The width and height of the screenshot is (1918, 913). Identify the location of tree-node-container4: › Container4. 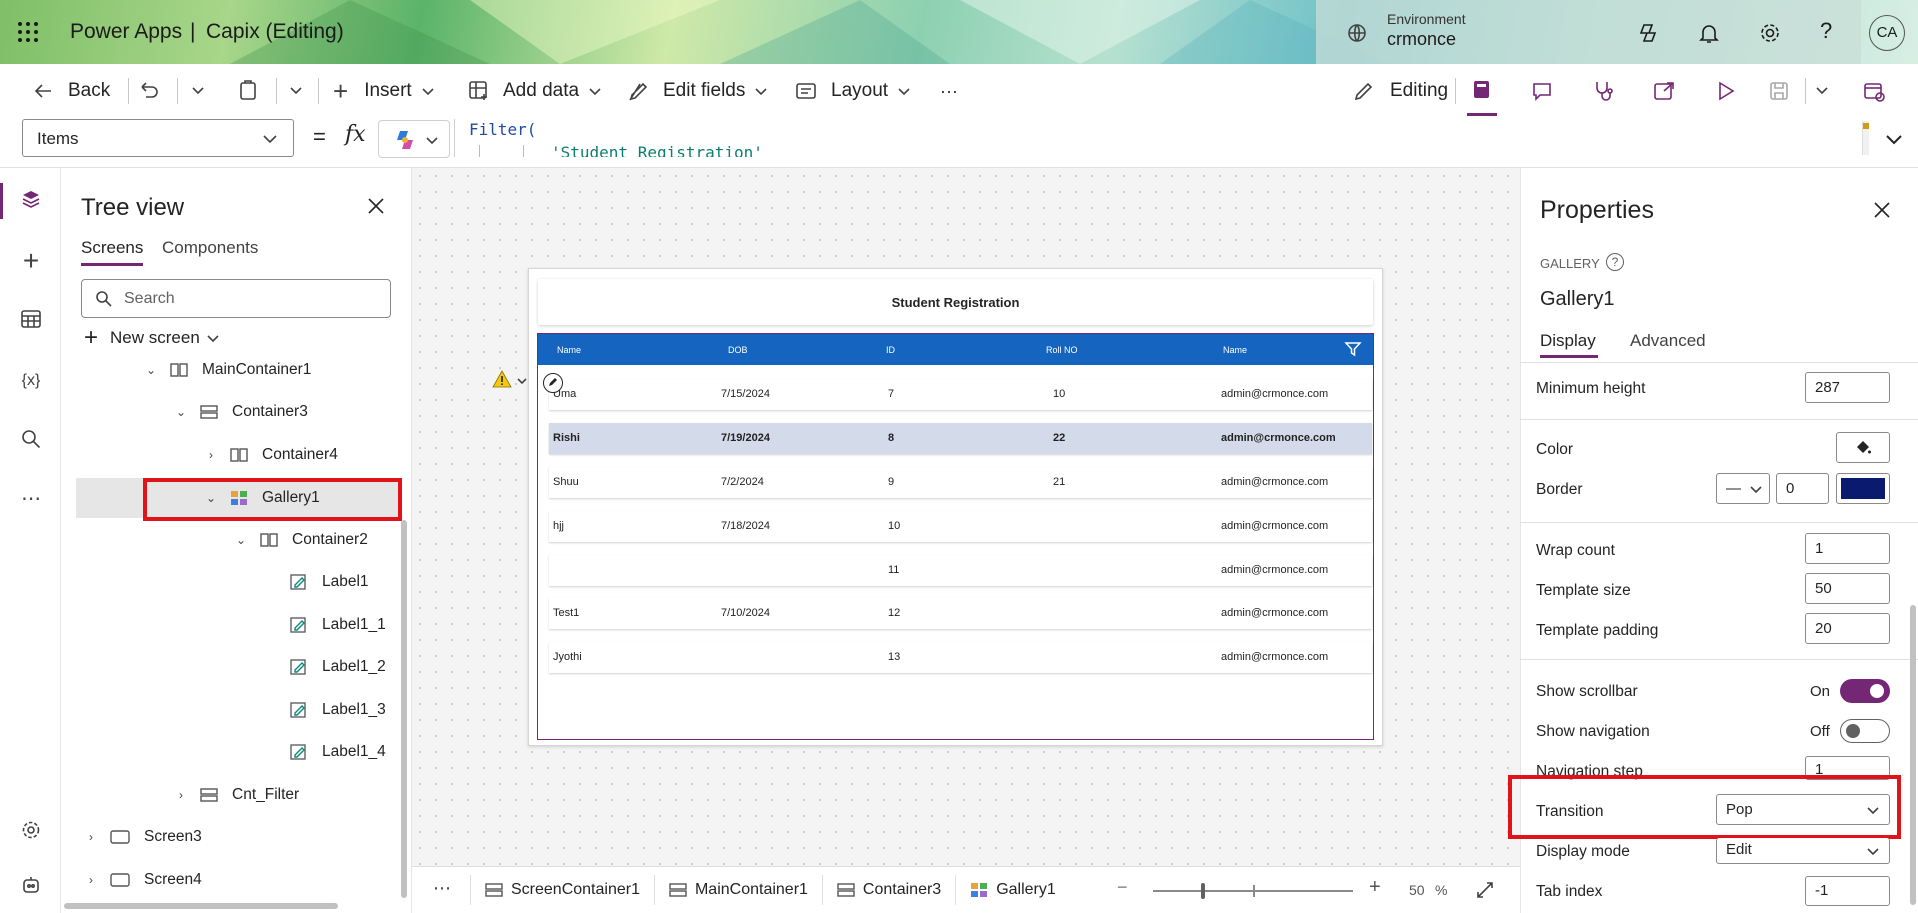
(271, 455).